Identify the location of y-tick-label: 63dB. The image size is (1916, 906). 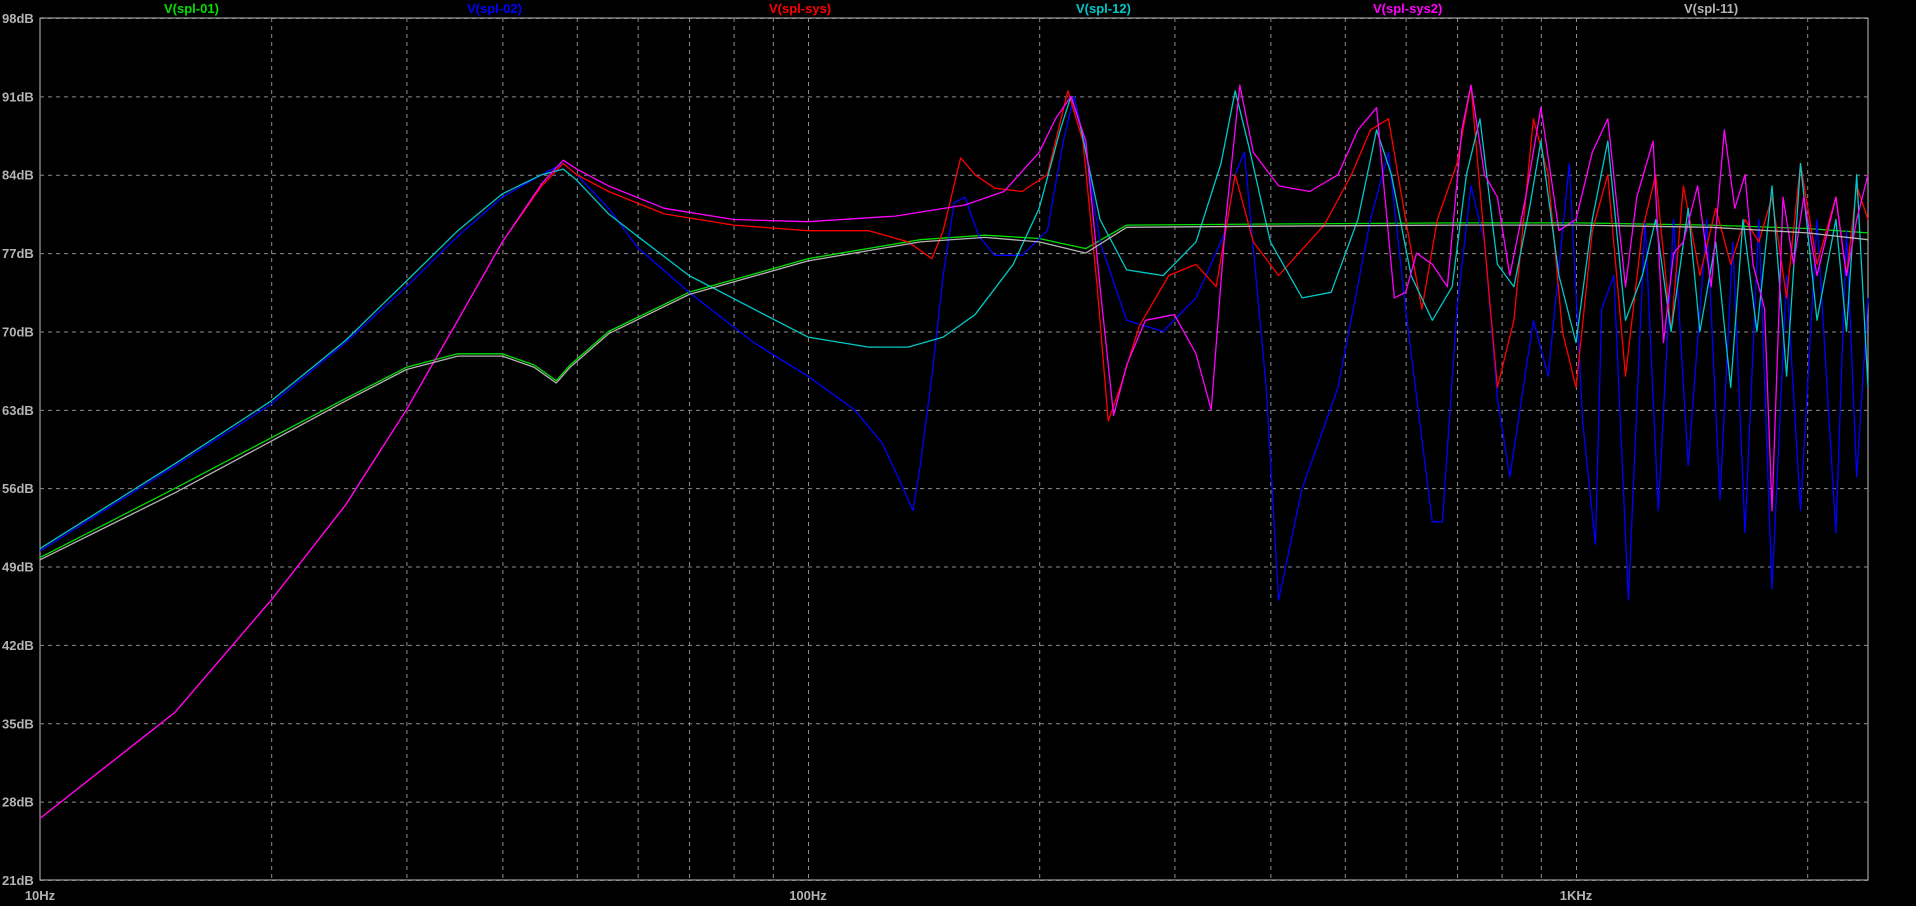
(18, 410).